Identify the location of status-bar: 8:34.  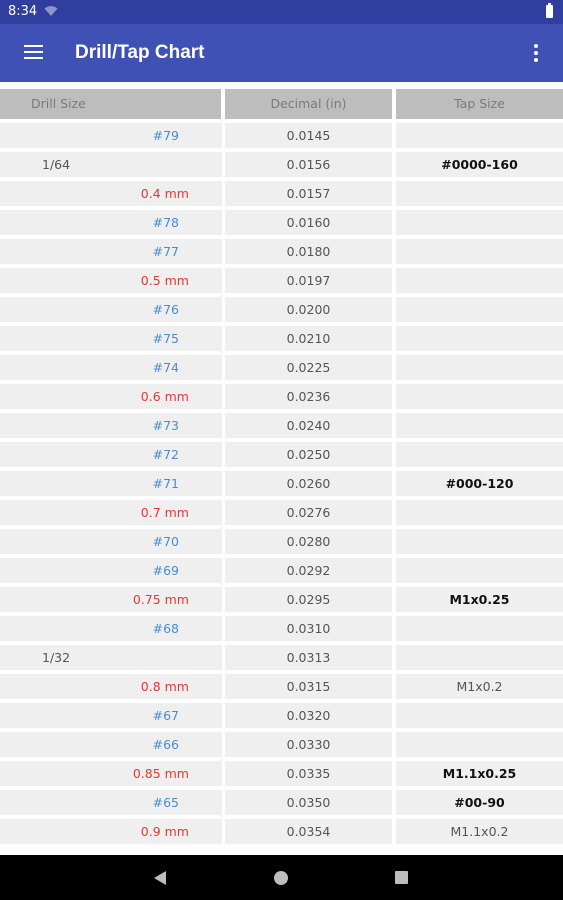
(281, 12).